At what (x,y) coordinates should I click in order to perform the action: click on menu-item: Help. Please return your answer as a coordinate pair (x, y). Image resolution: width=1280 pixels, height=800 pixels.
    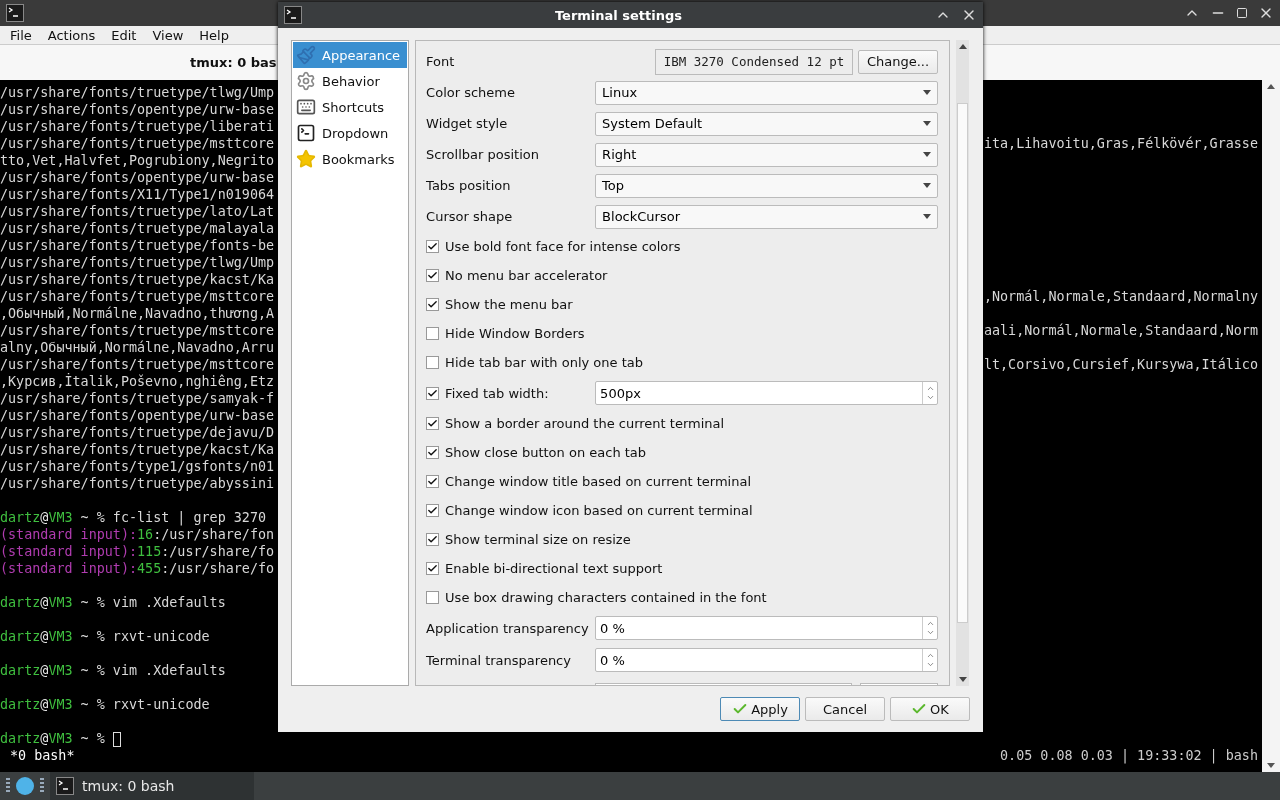
    Looking at the image, I should click on (214, 35).